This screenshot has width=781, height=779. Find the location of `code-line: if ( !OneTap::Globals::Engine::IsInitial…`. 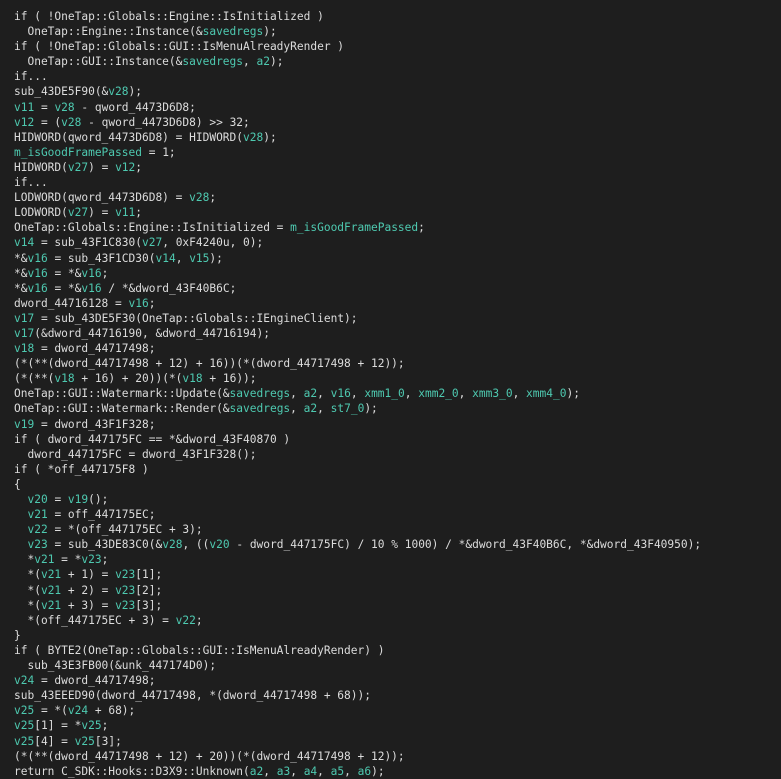

code-line: if ( !OneTap::Globals::Engine::IsInitial… is located at coordinates (397, 16).